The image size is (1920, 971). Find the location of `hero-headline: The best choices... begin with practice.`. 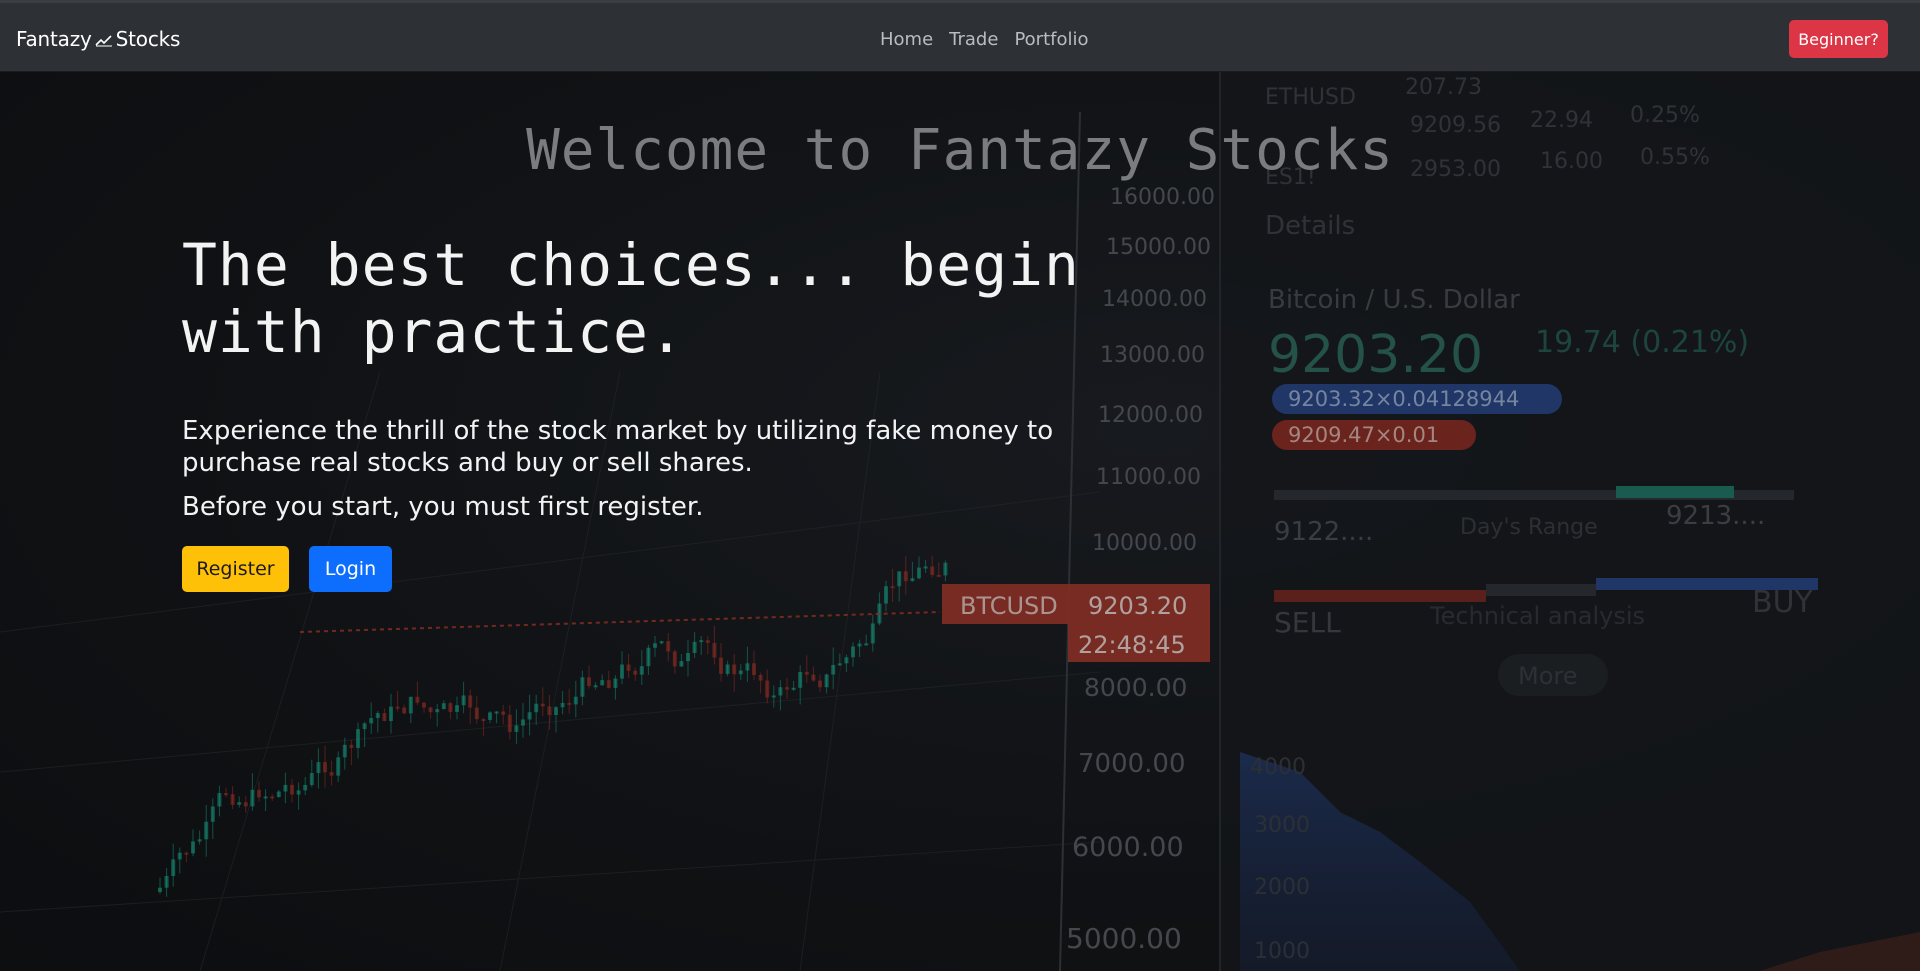

hero-headline: The best choices... begin with practice. is located at coordinates (632, 299).